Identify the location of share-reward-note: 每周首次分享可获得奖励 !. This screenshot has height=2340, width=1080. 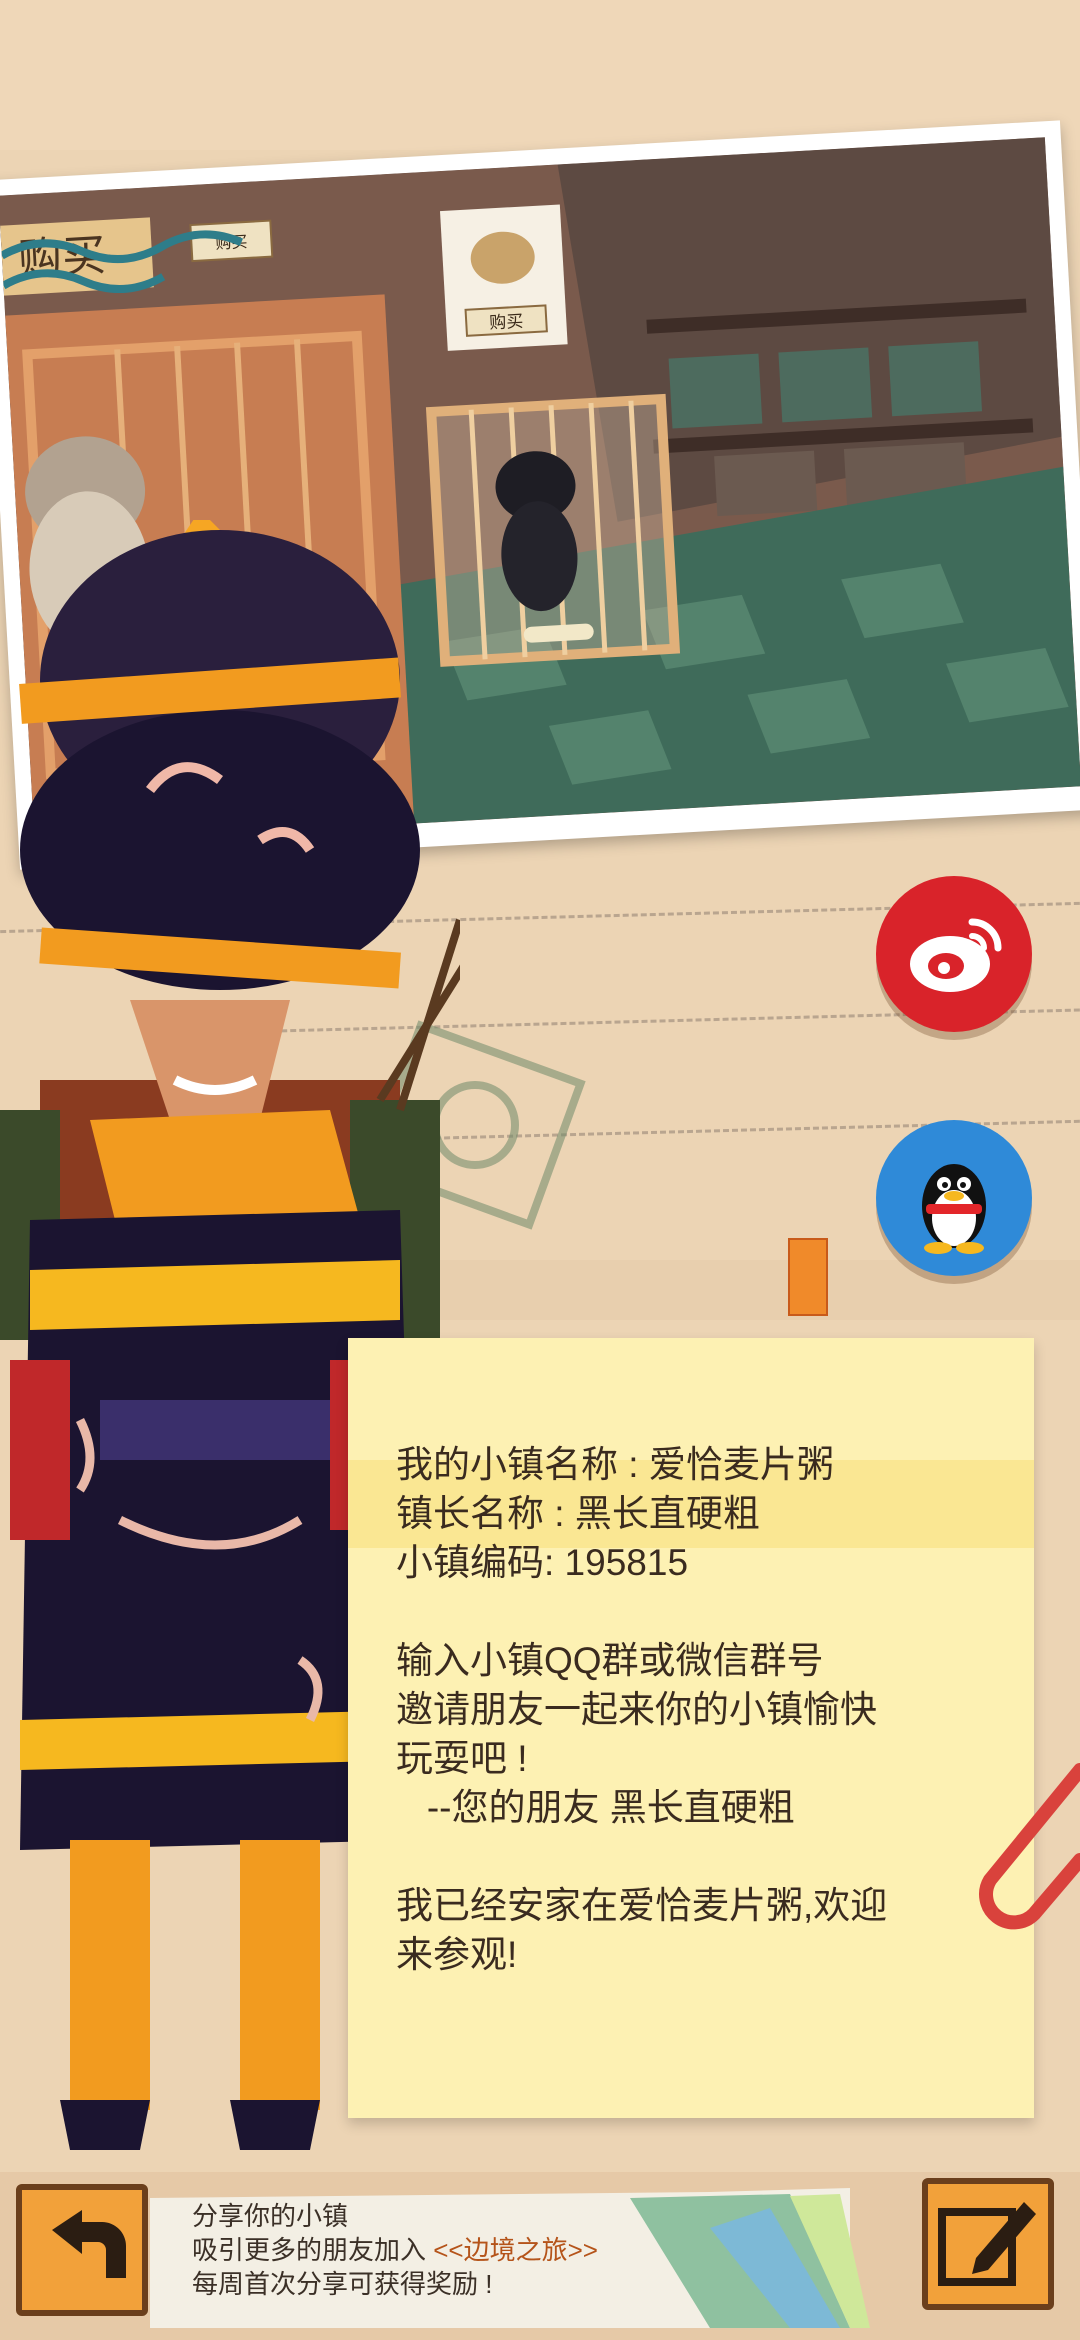
(342, 2284).